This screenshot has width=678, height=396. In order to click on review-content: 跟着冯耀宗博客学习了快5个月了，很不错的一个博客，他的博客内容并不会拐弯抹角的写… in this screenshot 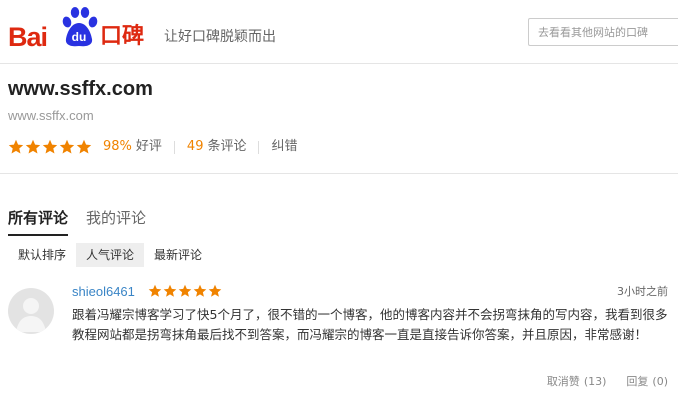, I will do `click(370, 324)`.